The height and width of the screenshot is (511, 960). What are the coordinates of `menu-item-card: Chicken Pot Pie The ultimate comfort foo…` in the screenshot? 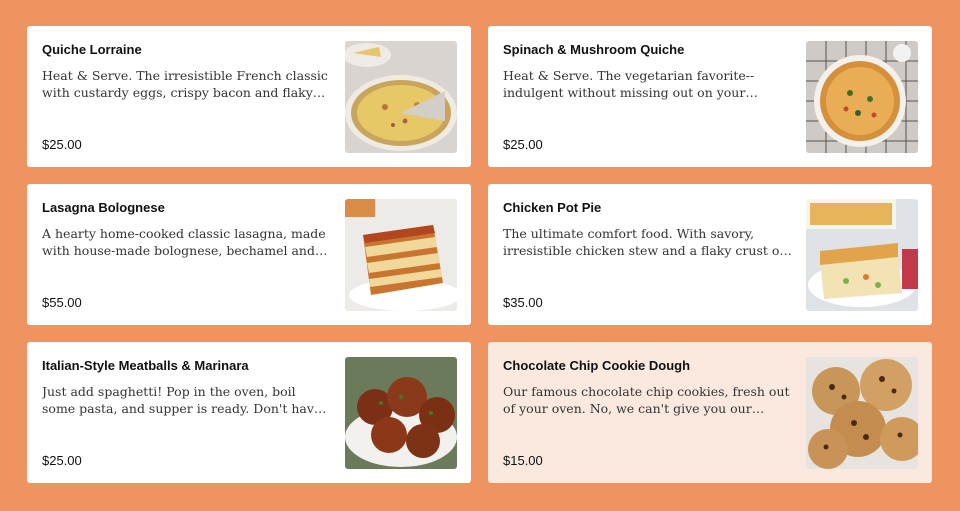 It's located at (710, 254).